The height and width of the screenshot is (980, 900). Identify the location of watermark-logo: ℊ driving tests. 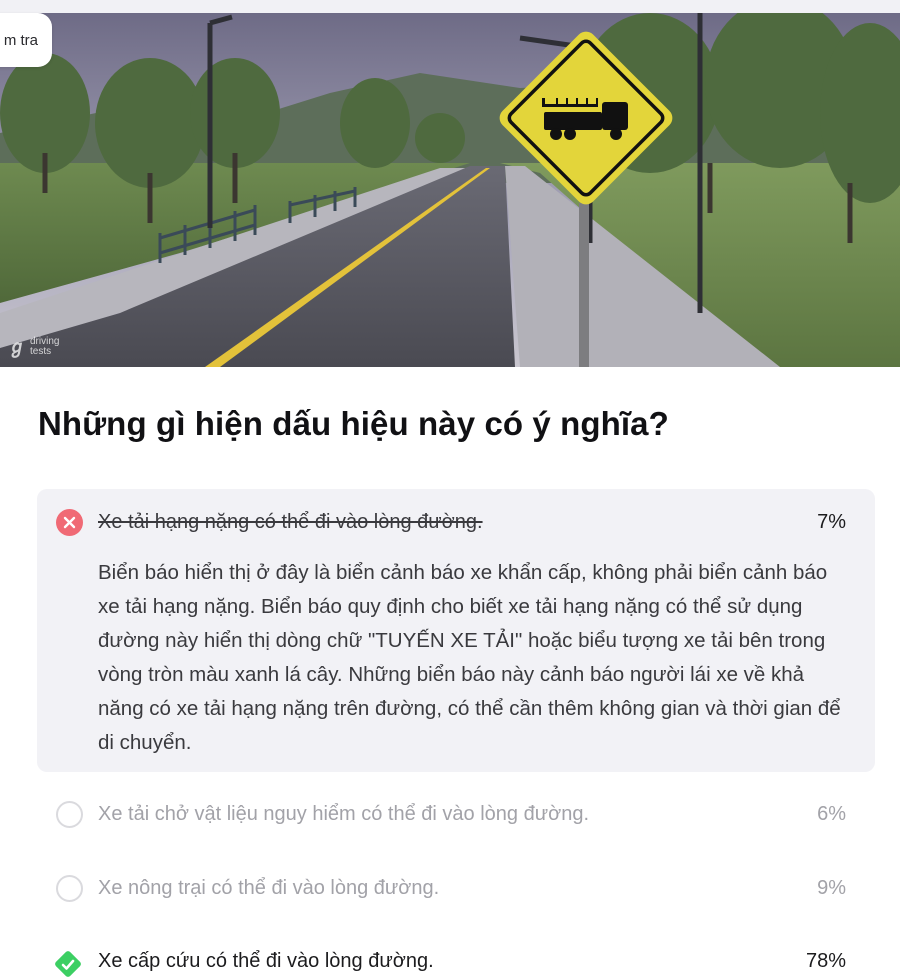
(33, 347).